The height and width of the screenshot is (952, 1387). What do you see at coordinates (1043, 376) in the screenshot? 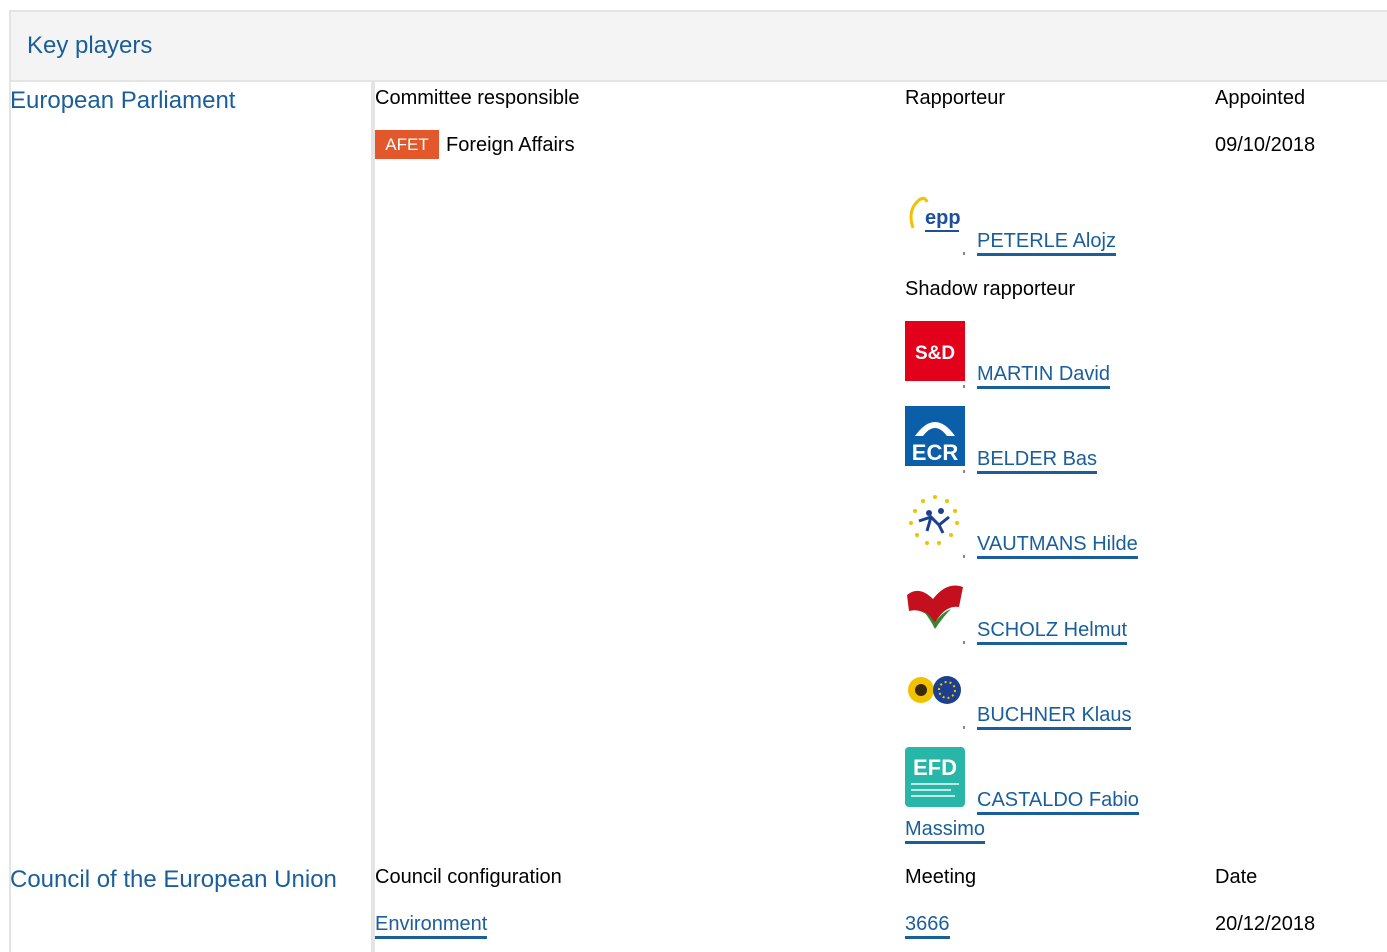
I see `shadow-rapporteur-link-martin: MARTIN David` at bounding box center [1043, 376].